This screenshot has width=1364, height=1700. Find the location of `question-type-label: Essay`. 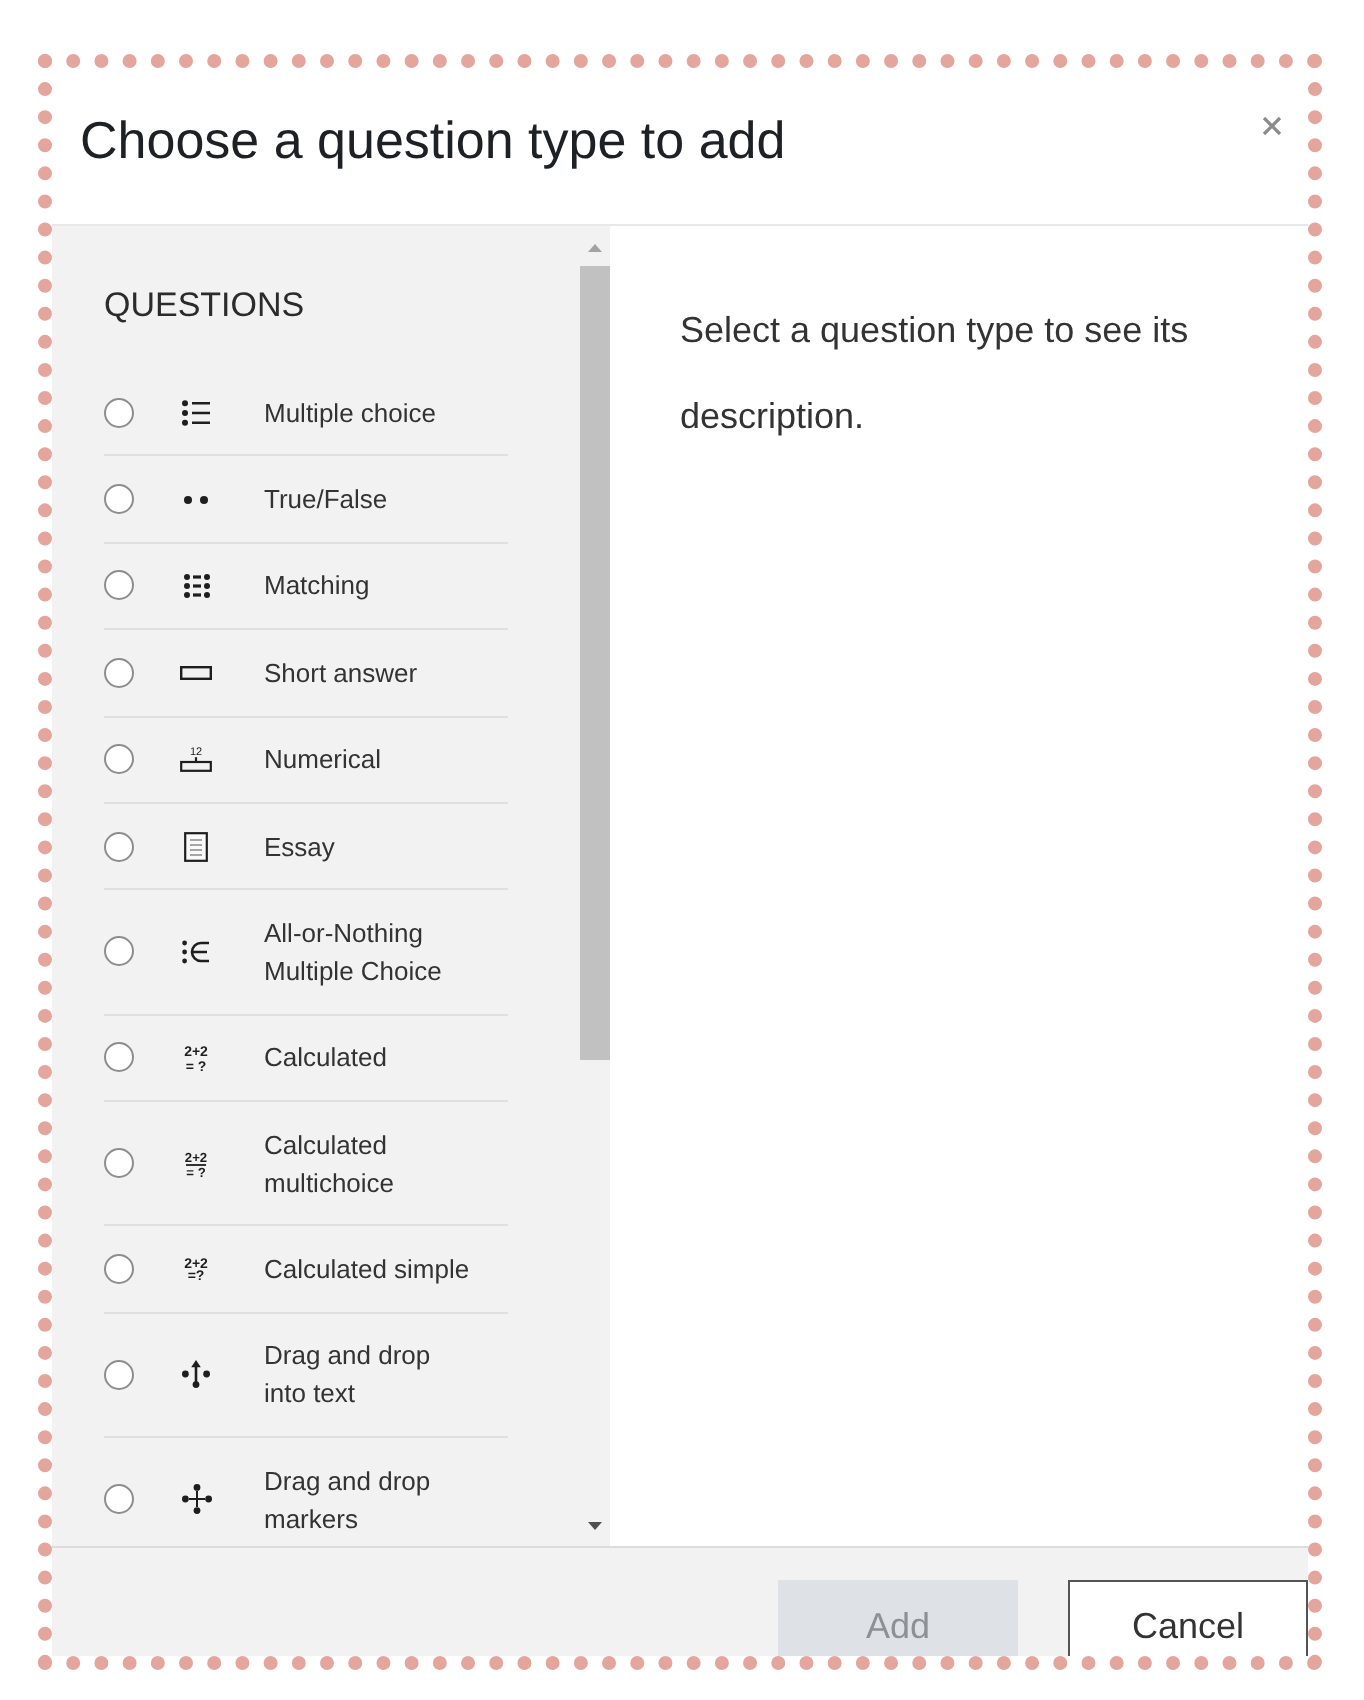

question-type-label: Essay is located at coordinates (369, 846).